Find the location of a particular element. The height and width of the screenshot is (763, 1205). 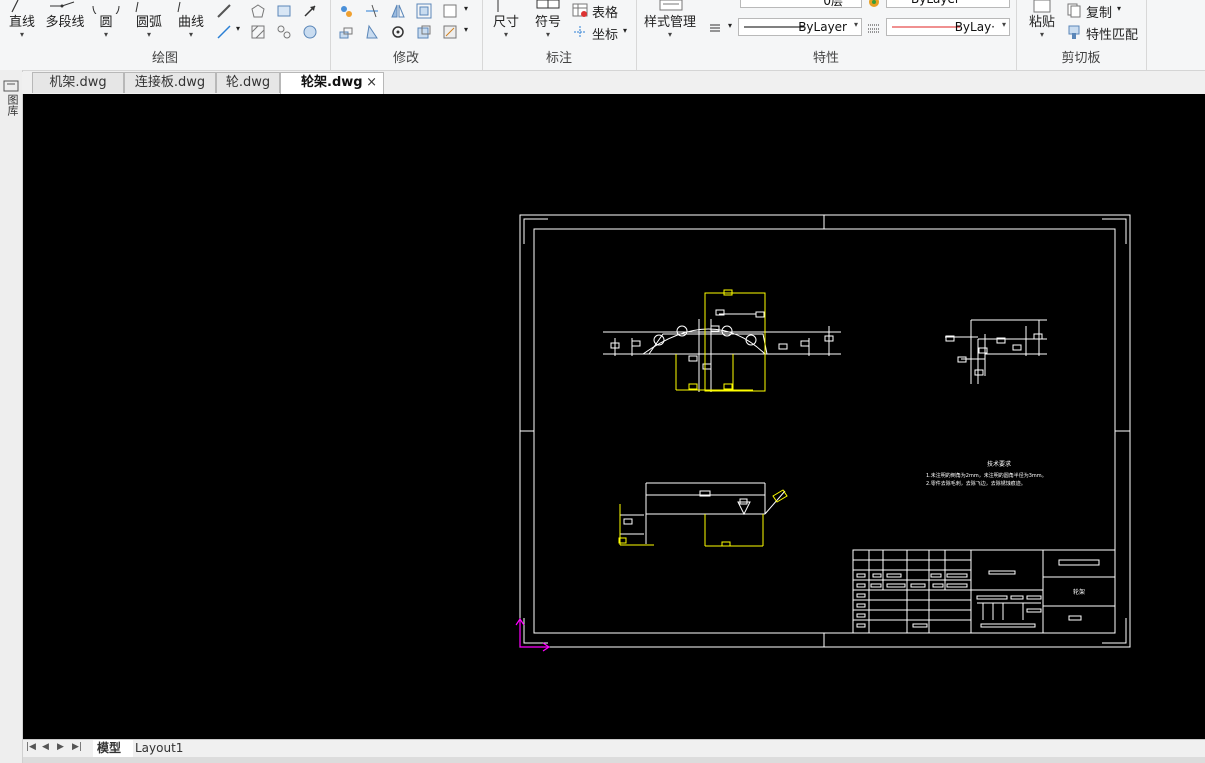

tab-lianjieban: 连接板.dwg is located at coordinates (170, 82).